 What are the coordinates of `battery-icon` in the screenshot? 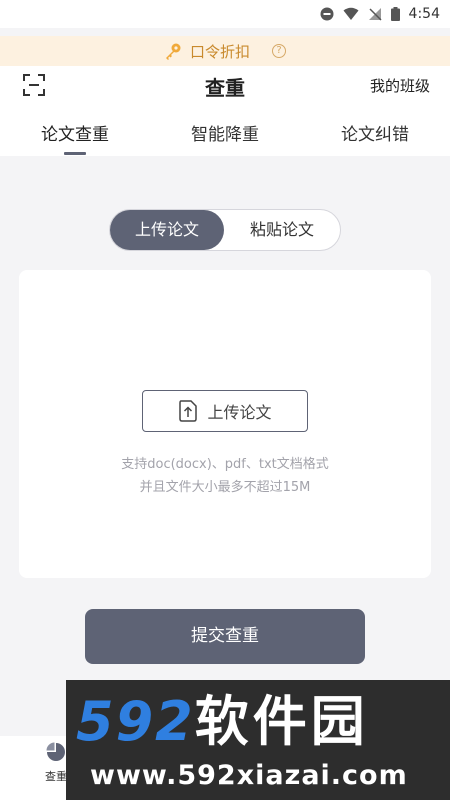 It's located at (395, 14).